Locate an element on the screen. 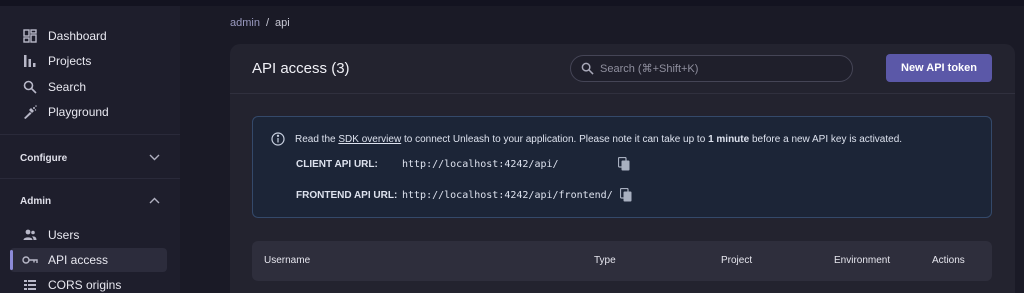 The image size is (1024, 293). sidebar-item-label: Search is located at coordinates (67, 87).